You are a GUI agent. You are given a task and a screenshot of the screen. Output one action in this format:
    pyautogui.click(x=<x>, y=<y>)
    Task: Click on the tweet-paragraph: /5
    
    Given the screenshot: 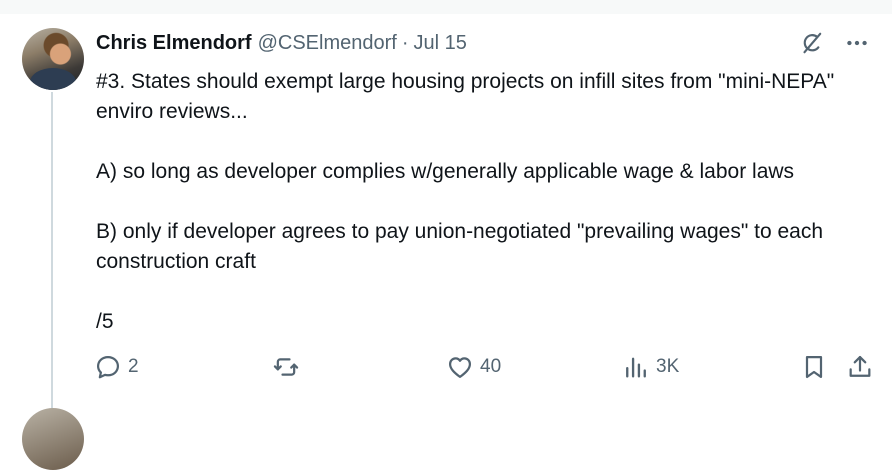 What is the action you would take?
    pyautogui.click(x=105, y=321)
    